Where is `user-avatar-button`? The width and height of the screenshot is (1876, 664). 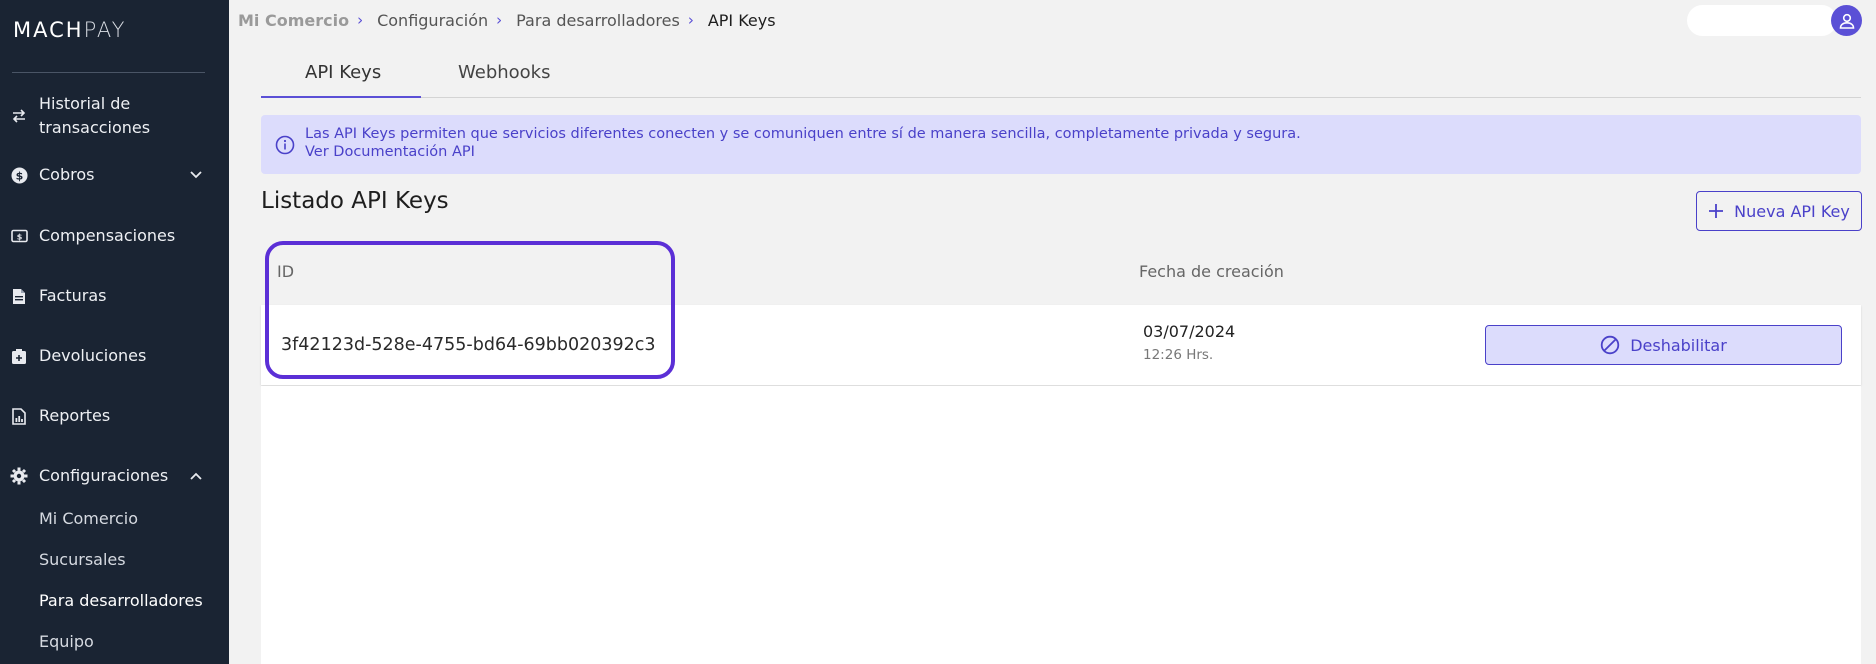
user-avatar-button is located at coordinates (1846, 20).